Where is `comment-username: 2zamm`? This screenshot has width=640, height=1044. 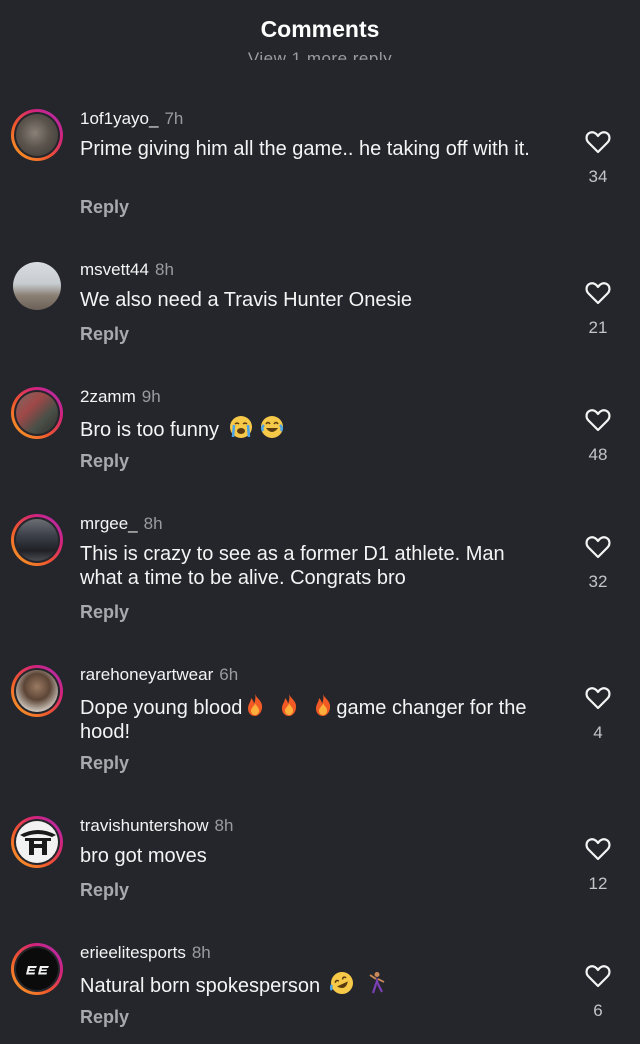
comment-username: 2zamm is located at coordinates (108, 396).